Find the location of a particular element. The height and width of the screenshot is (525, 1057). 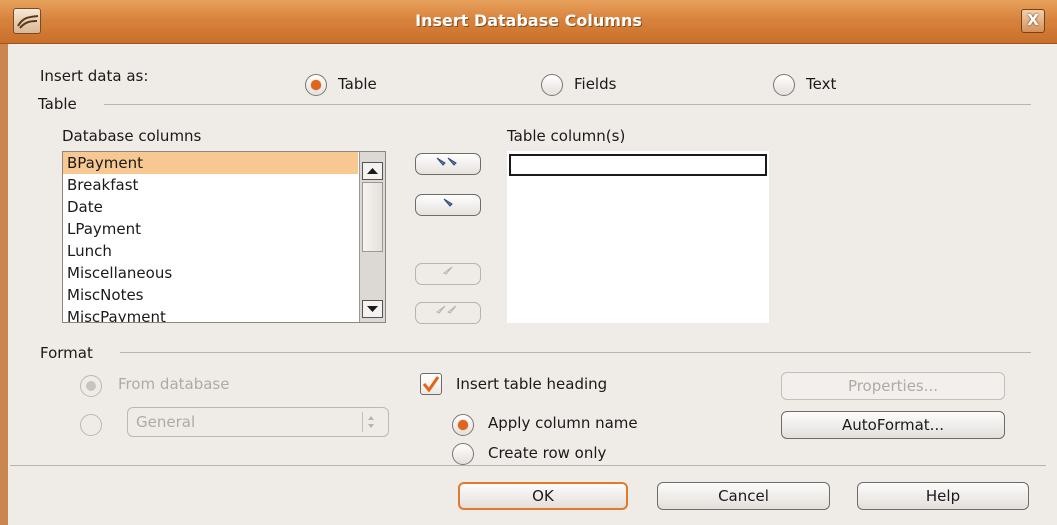

insert-heading-label: Insert table heading is located at coordinates (531, 384).